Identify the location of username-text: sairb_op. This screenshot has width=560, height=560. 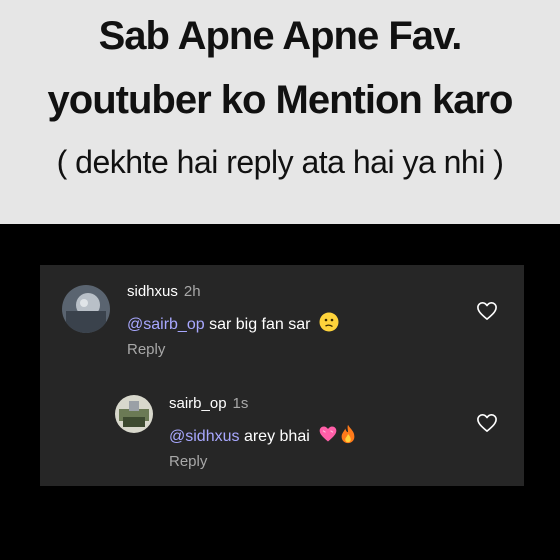
(198, 403).